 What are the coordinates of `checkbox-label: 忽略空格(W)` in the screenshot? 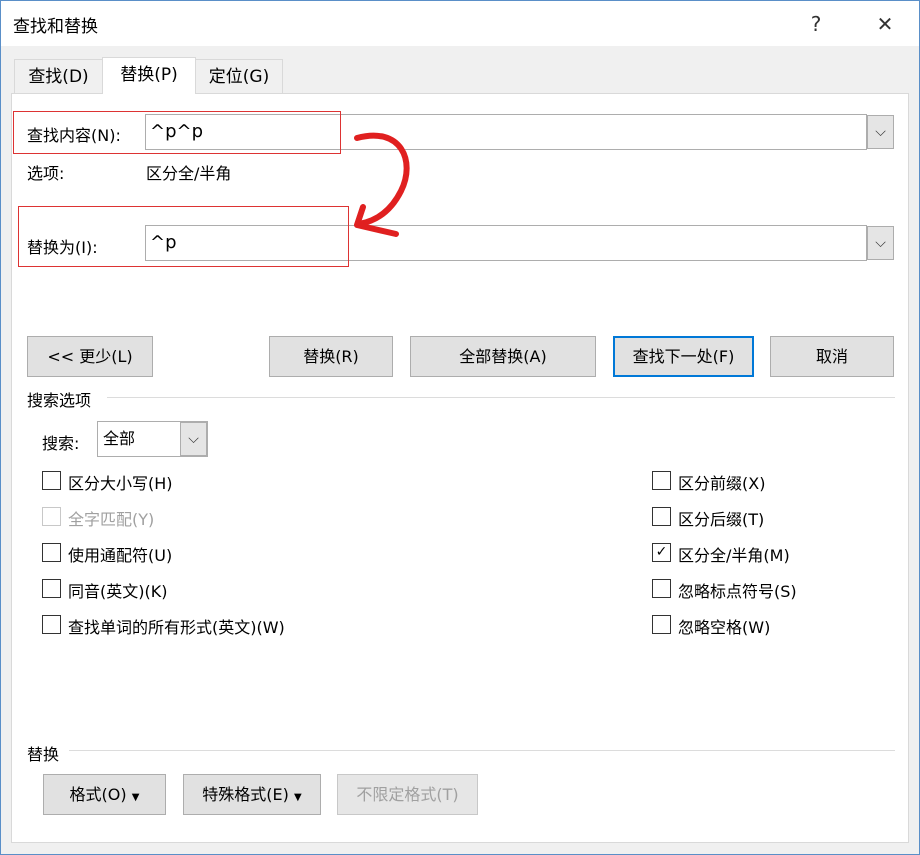 It's located at (724, 626).